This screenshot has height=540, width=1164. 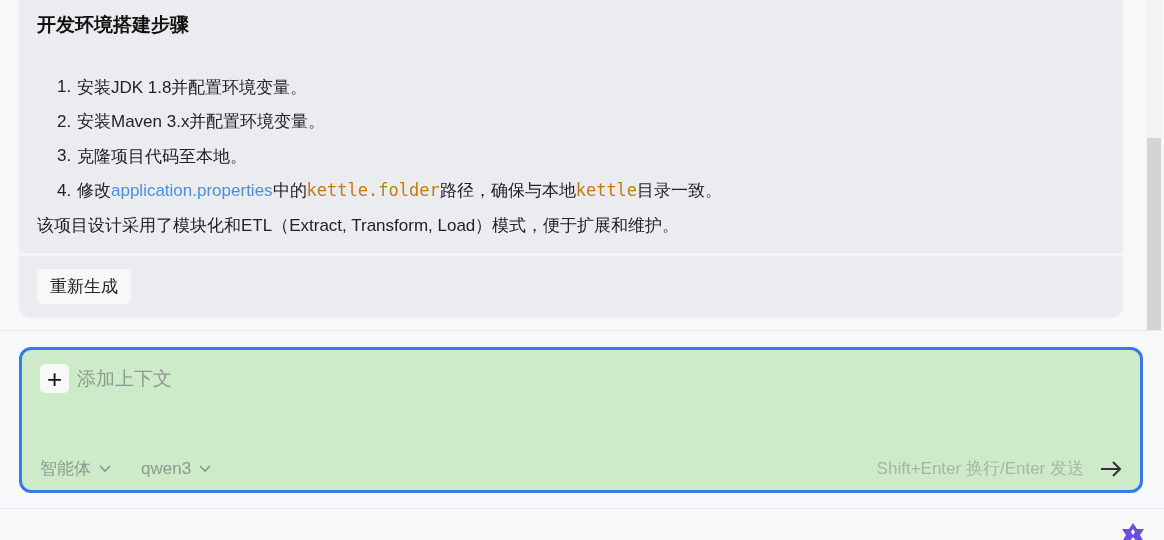 I want to click on step-text: 修改application.properties中的kettle.folder路径，确保与本地kettle目录一致。, so click(x=400, y=191).